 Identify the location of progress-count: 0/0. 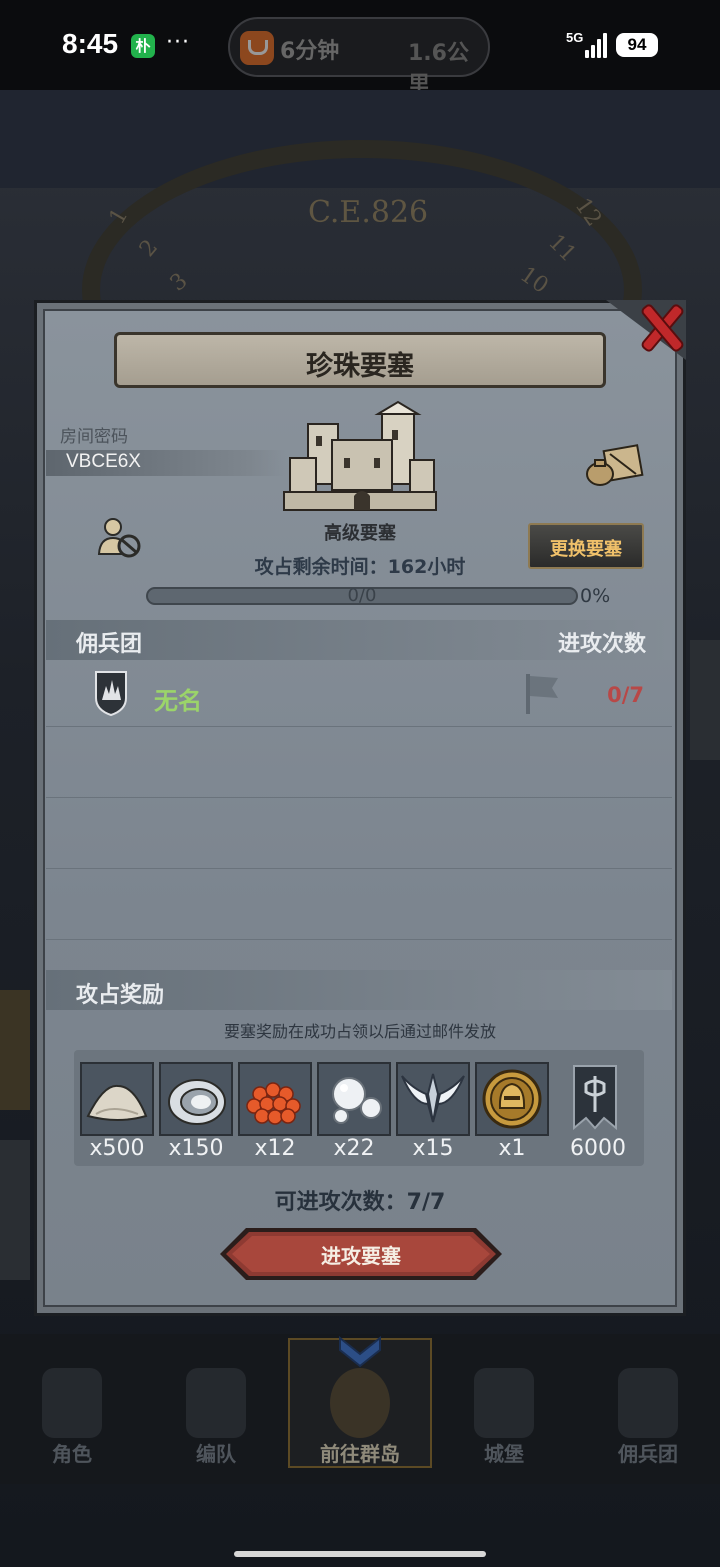
(362, 595).